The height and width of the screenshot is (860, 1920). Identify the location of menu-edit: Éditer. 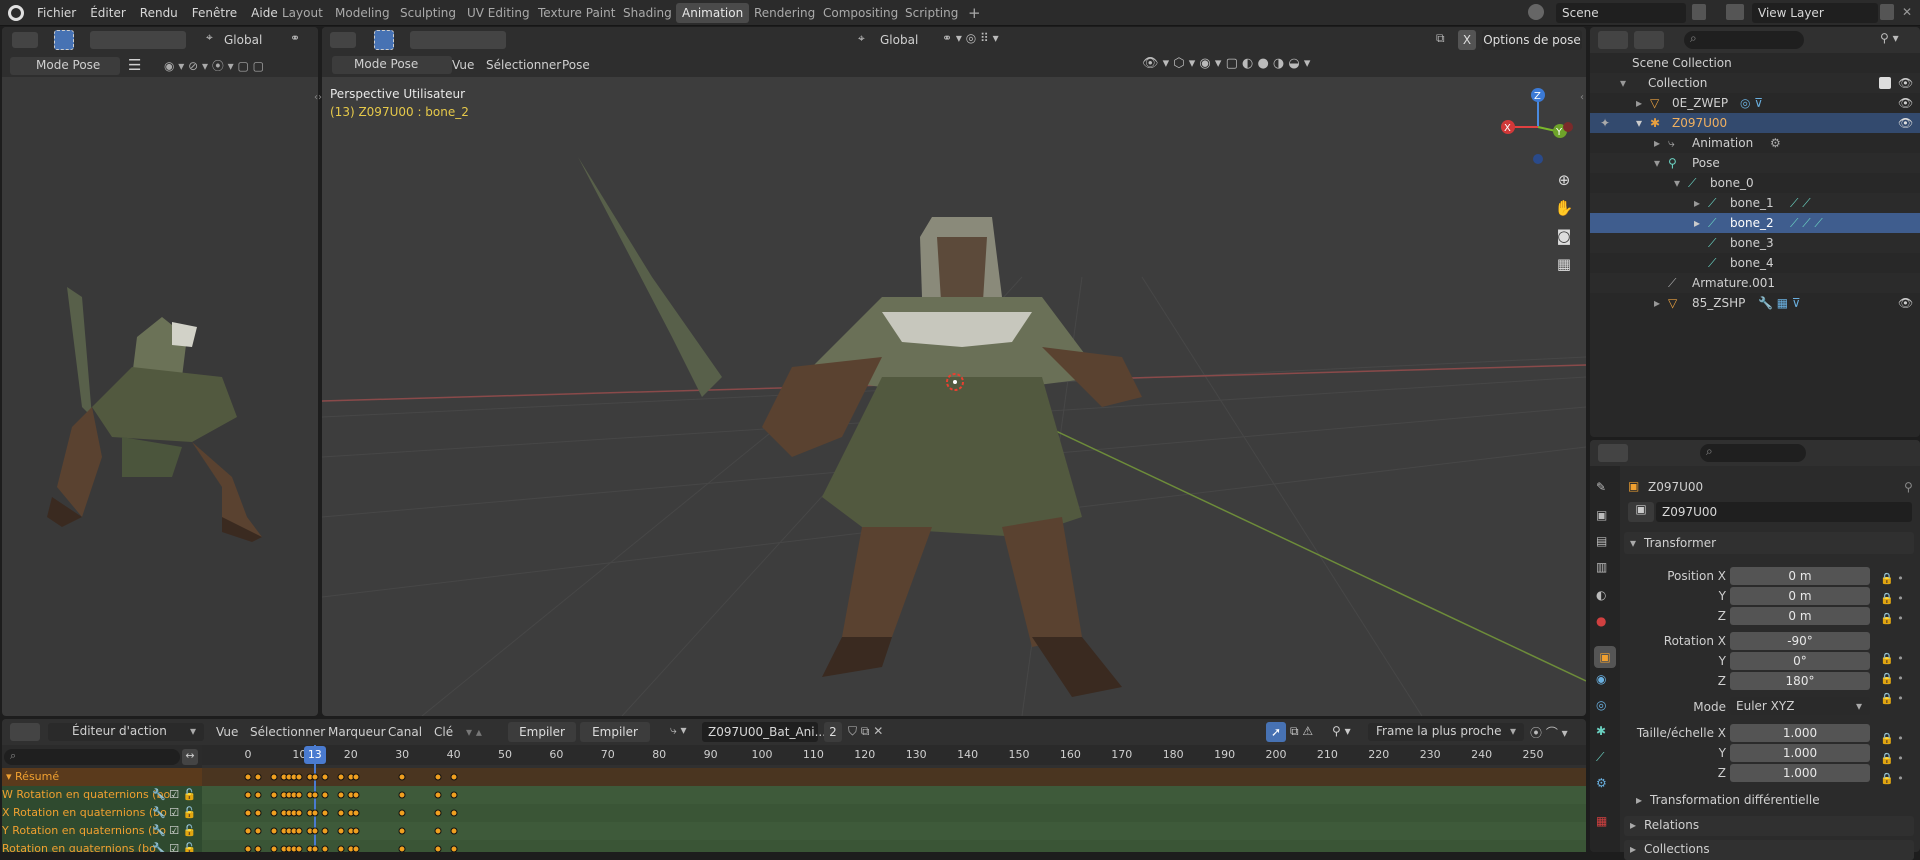
(108, 13).